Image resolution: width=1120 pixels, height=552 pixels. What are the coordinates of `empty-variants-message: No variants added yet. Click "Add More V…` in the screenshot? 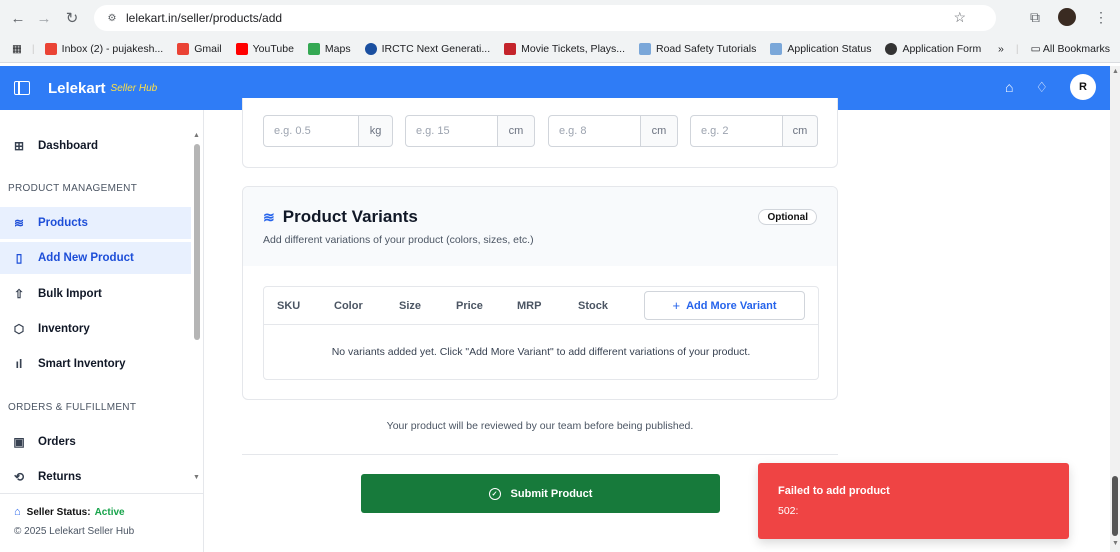 It's located at (541, 352).